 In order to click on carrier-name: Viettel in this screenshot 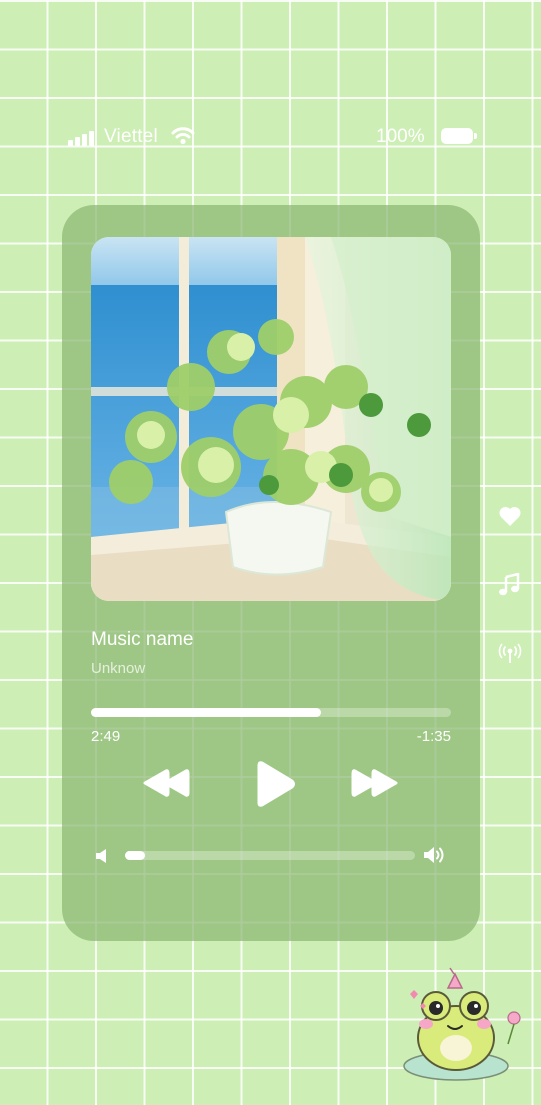, I will do `click(131, 136)`.